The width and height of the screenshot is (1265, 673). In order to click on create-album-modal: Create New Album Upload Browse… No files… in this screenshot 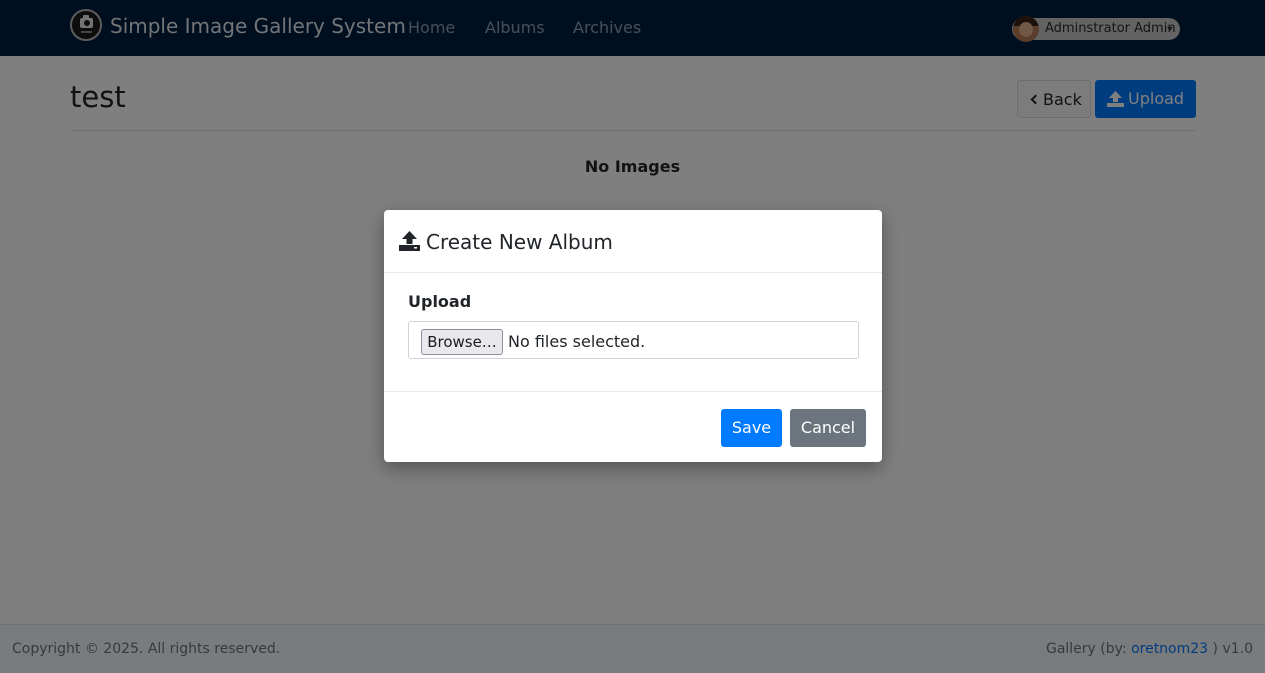, I will do `click(633, 336)`.